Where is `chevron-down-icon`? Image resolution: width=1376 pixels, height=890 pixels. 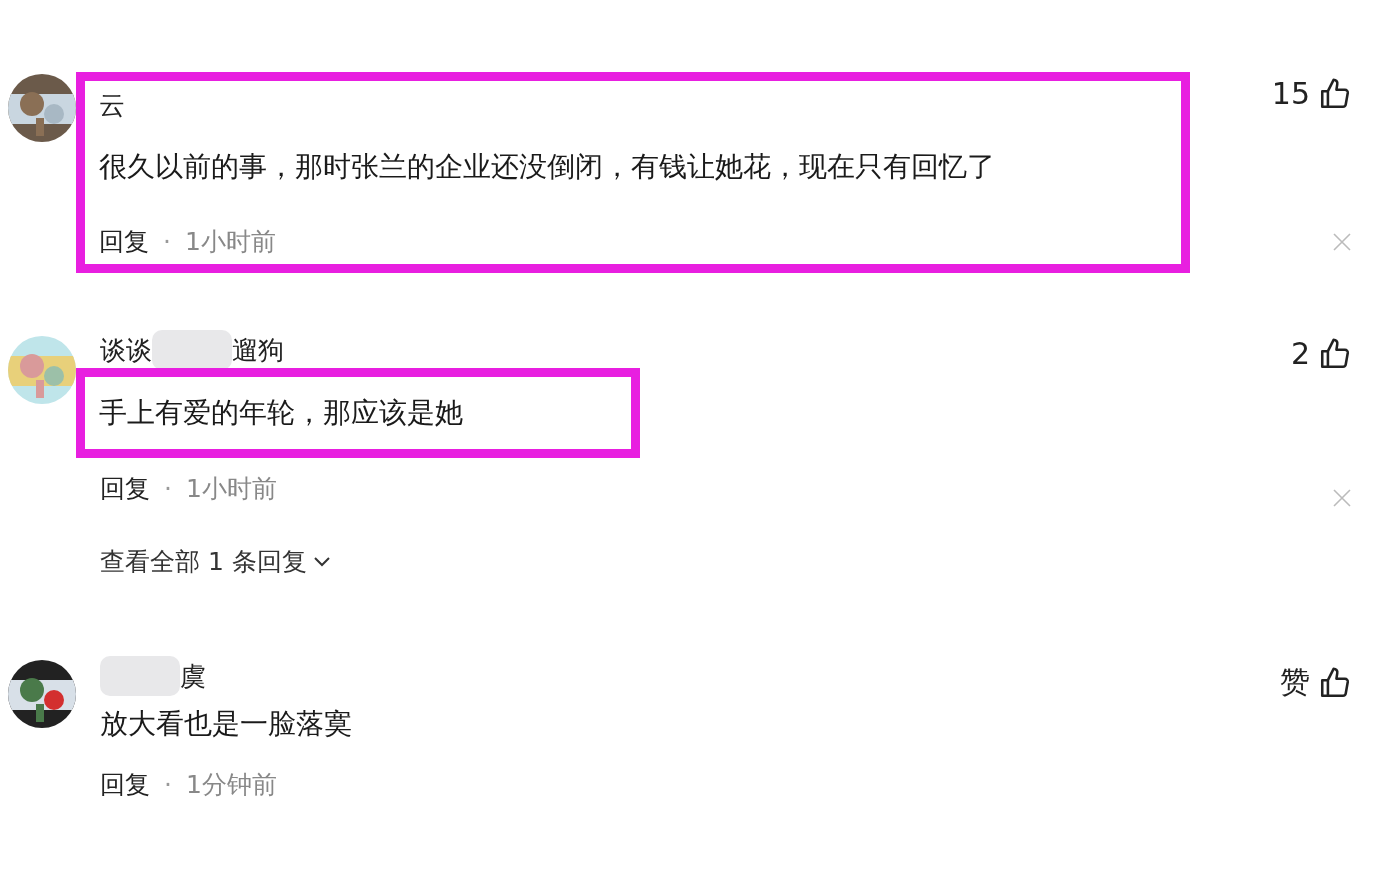
chevron-down-icon is located at coordinates (321, 561).